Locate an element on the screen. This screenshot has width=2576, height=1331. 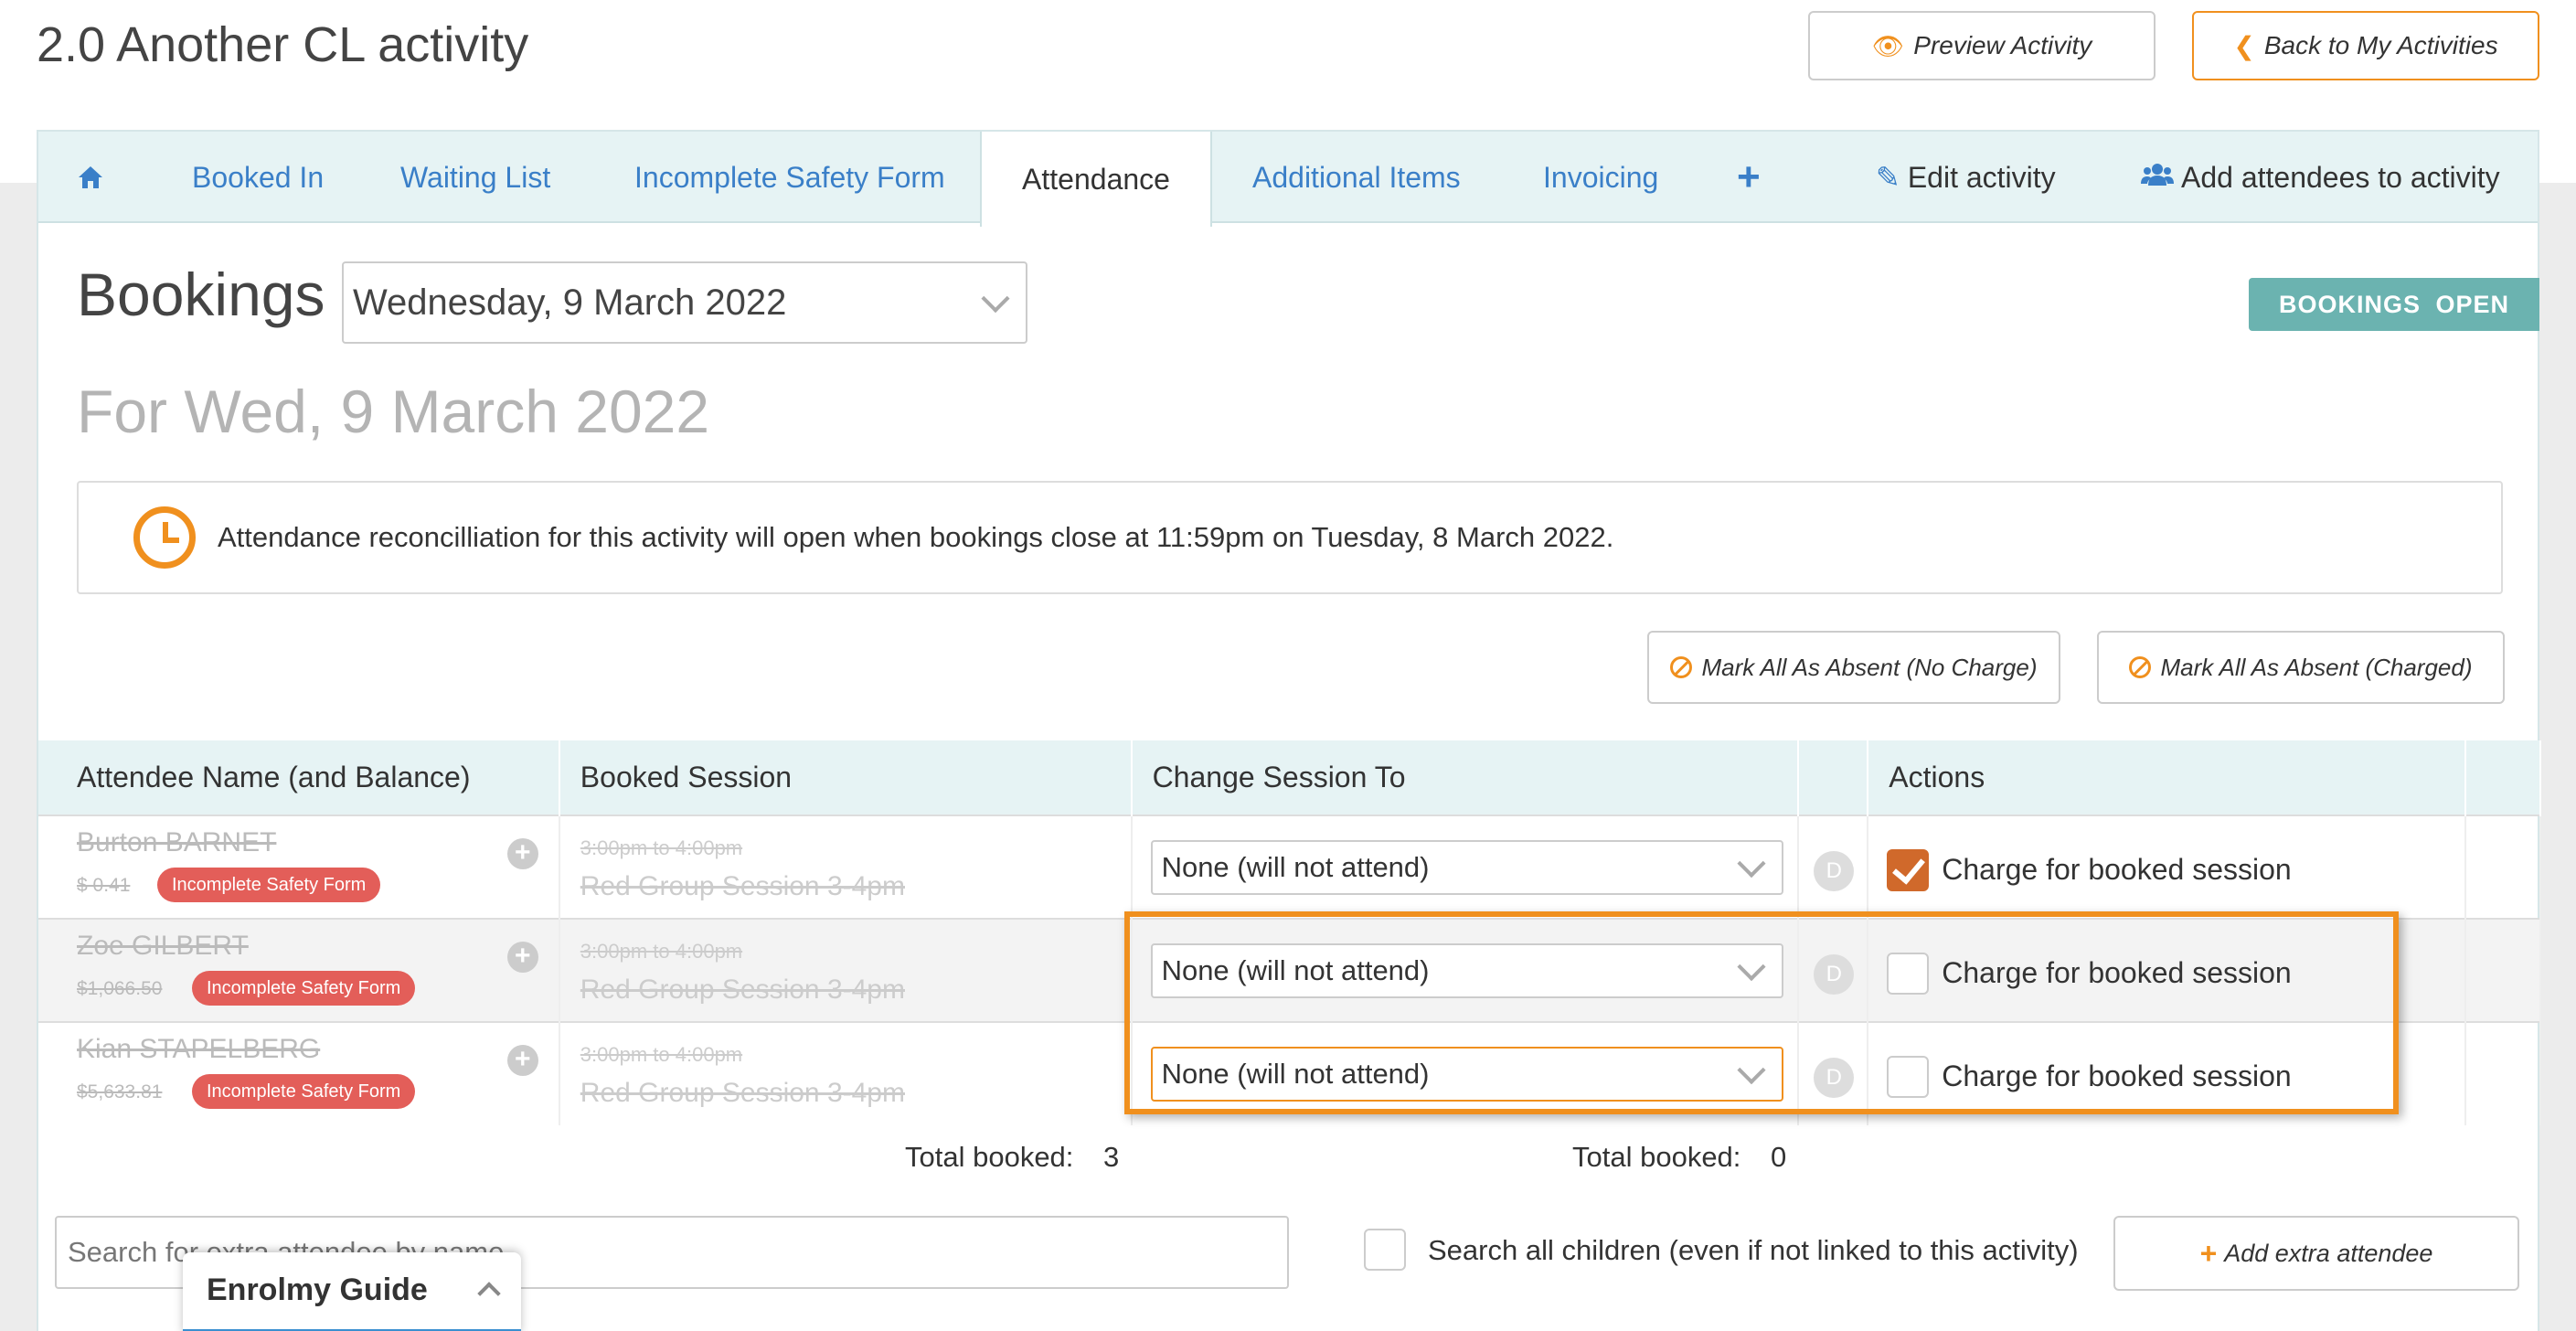
total-change-count: 0 is located at coordinates (1779, 1157).